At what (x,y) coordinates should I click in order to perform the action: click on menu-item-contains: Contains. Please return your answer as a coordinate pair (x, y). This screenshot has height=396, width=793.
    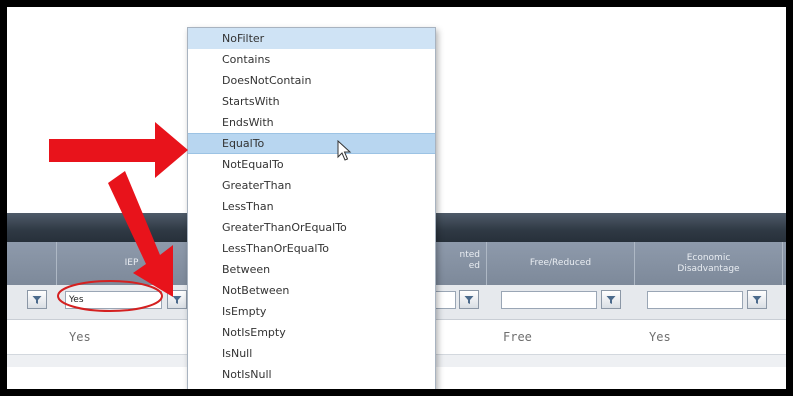
    Looking at the image, I should click on (311, 59).